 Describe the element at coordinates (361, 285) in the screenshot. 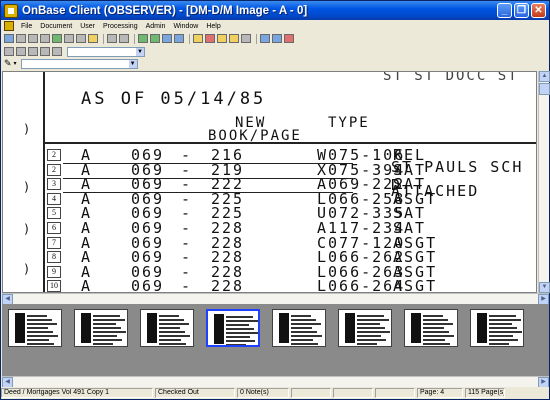

I see `record-cell: L066-264` at that location.